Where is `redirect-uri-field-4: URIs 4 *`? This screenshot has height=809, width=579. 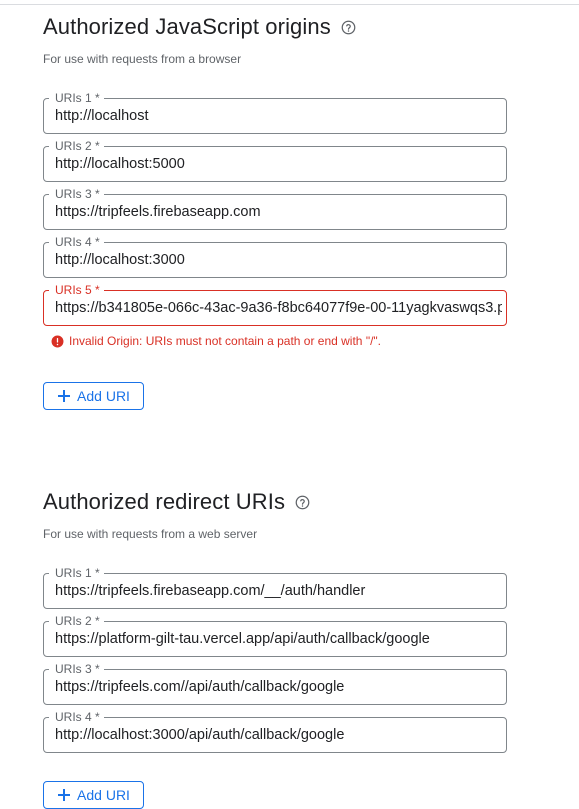
redirect-uri-field-4: URIs 4 * is located at coordinates (275, 731).